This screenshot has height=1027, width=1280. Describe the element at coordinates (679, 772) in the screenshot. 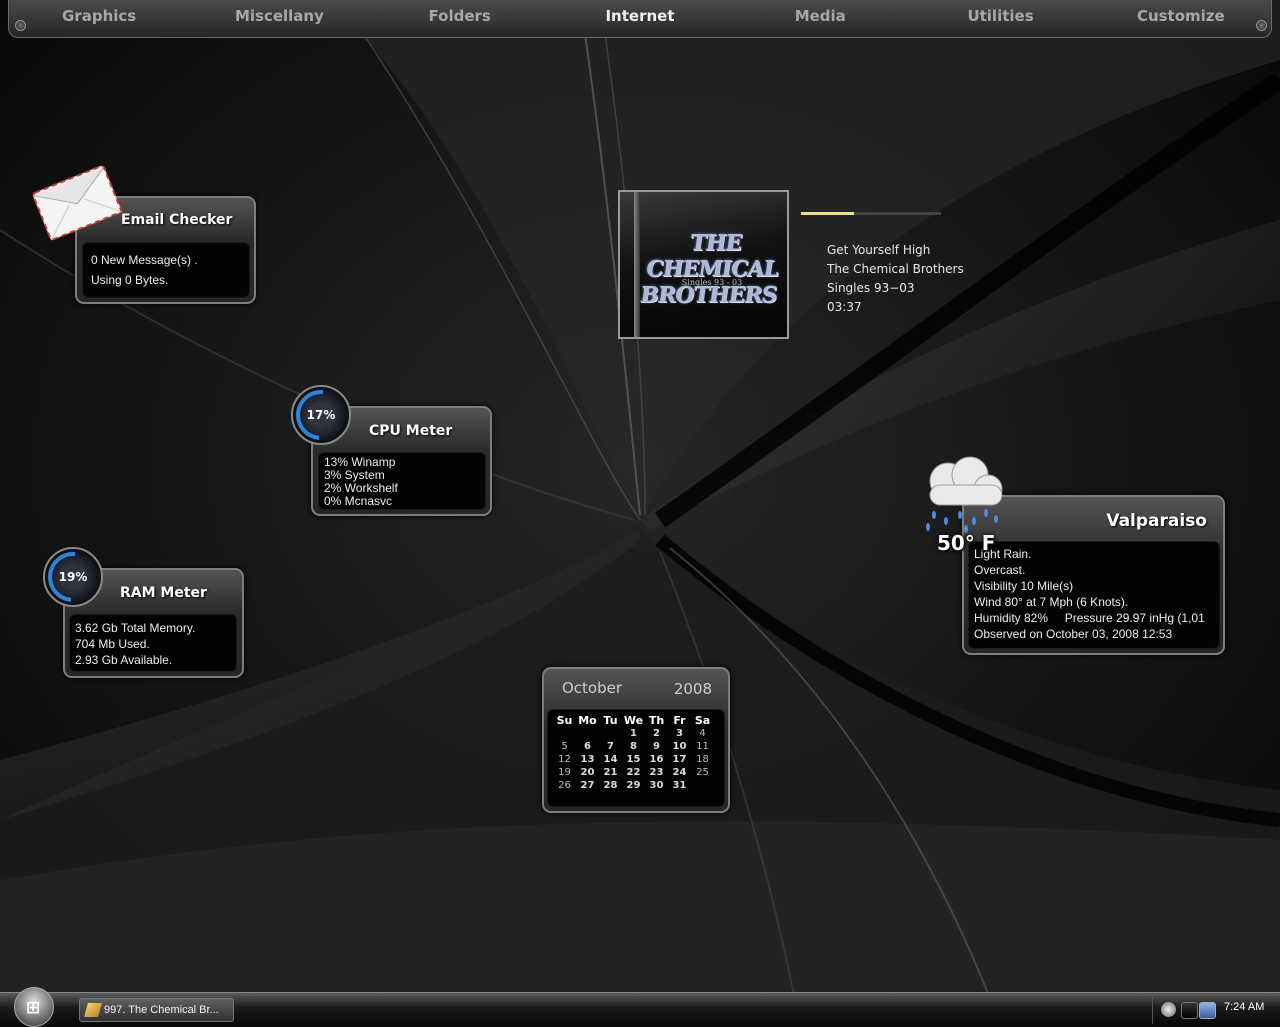

I see `calendar-day: 24` at that location.